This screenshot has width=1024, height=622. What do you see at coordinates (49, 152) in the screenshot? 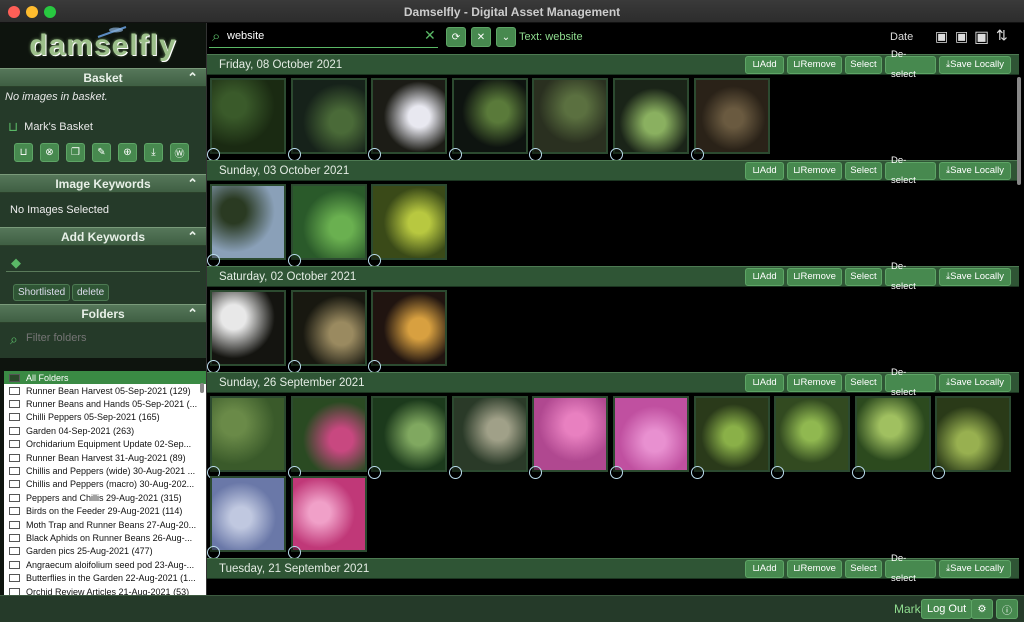
I see `clear-icon: ⊗` at bounding box center [49, 152].